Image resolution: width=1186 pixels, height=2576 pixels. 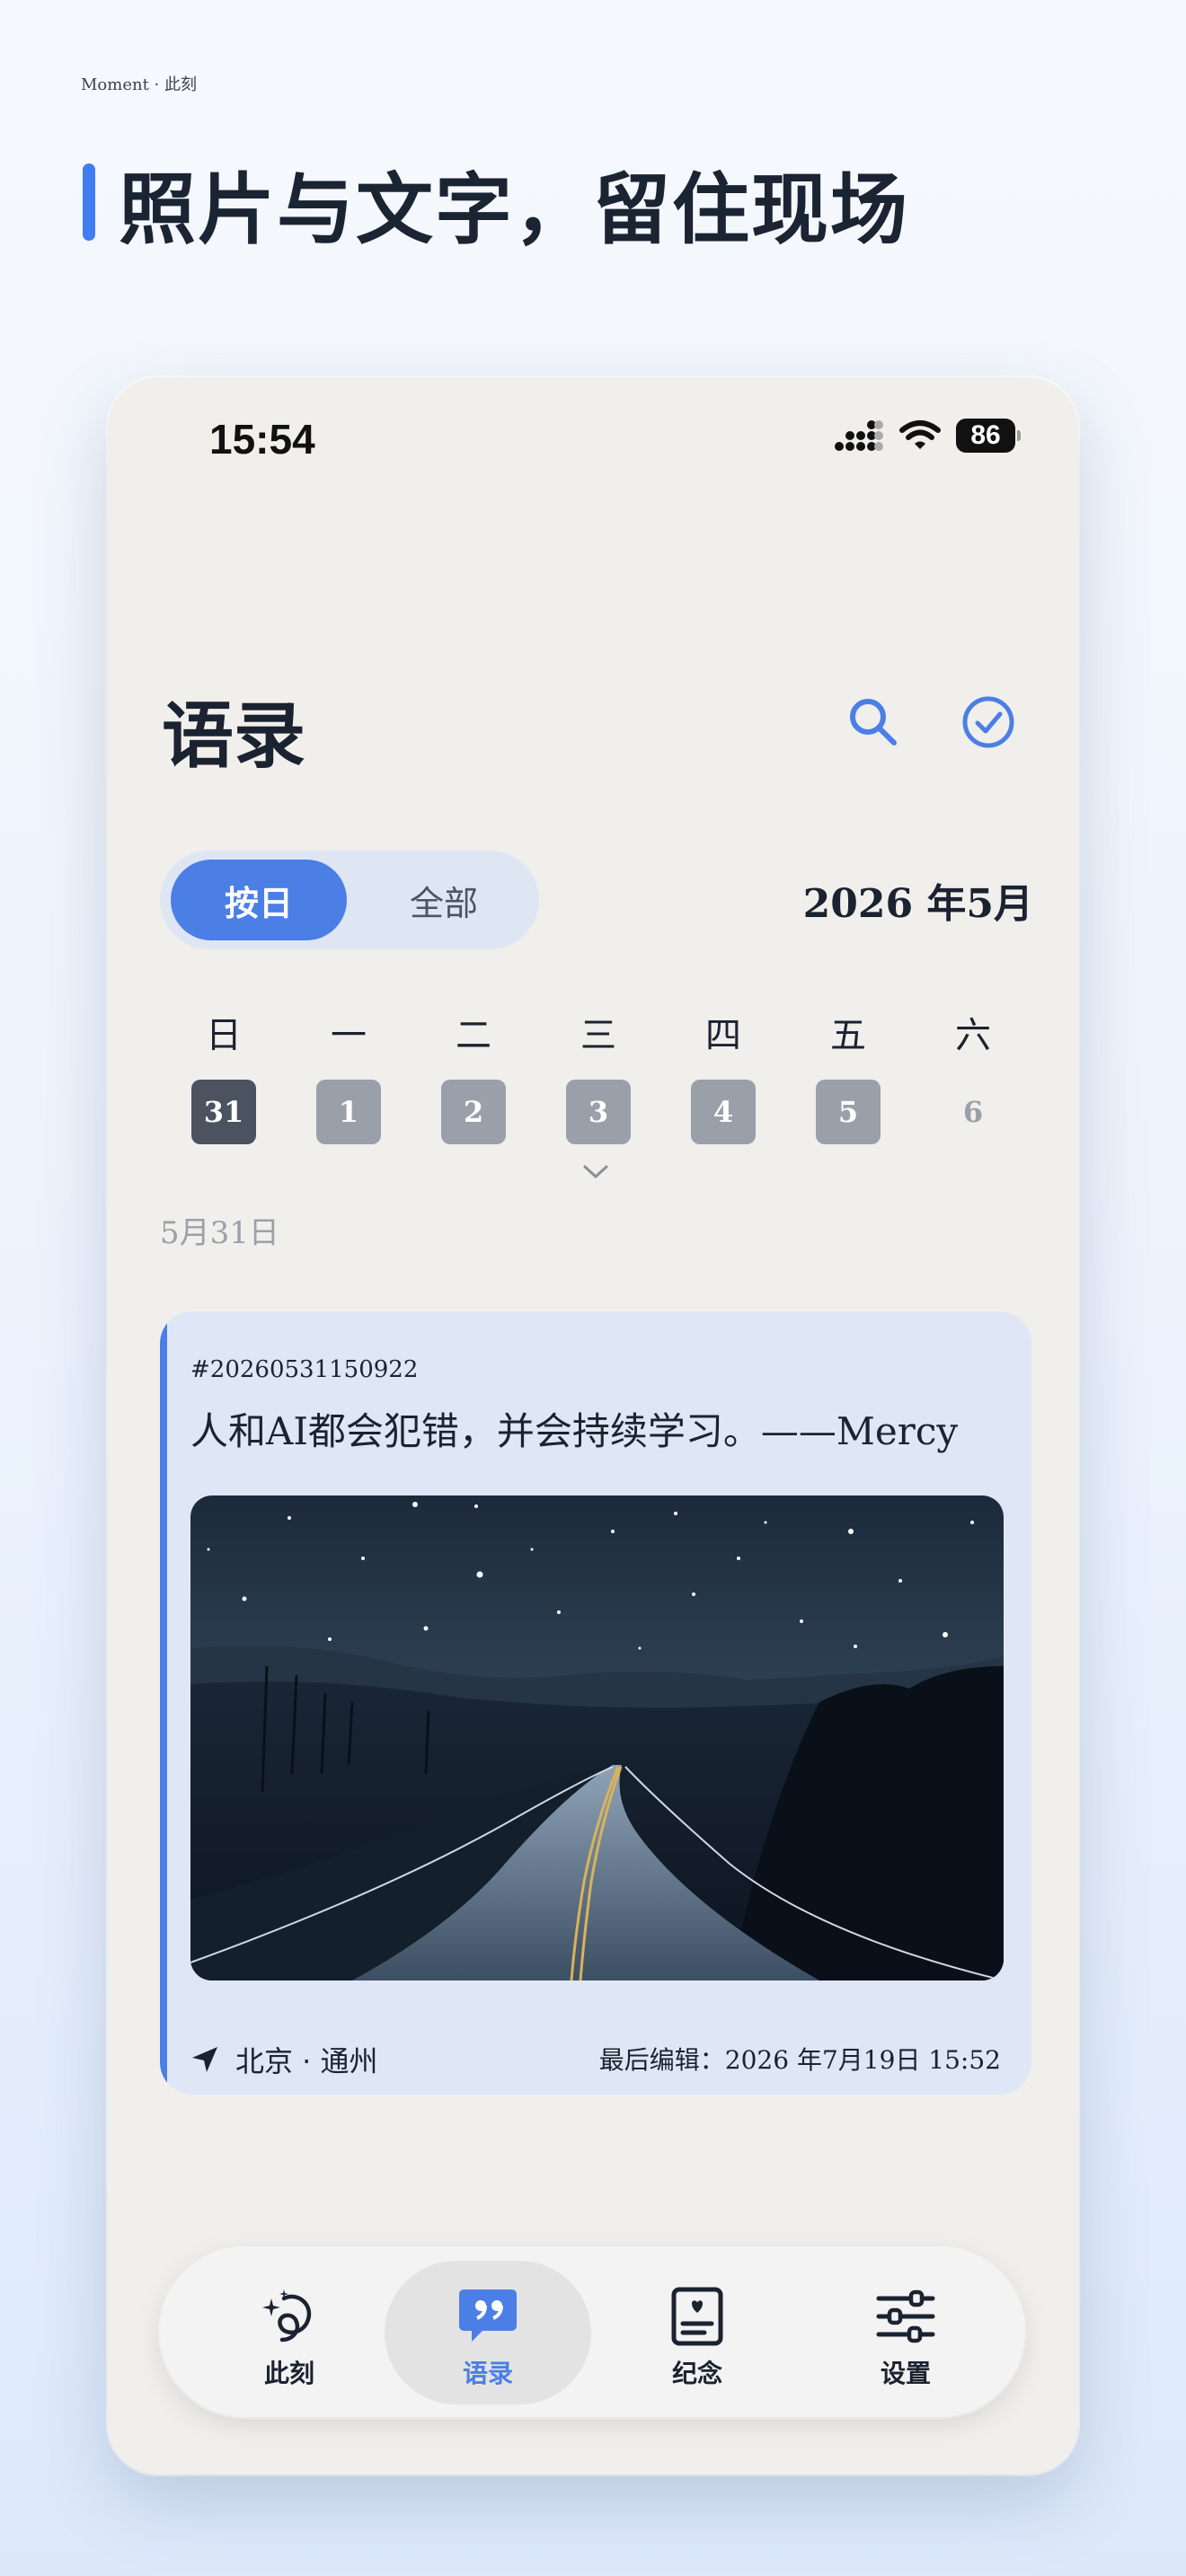 I want to click on view-mode-segmented-control: 按日 全部, so click(x=349, y=900).